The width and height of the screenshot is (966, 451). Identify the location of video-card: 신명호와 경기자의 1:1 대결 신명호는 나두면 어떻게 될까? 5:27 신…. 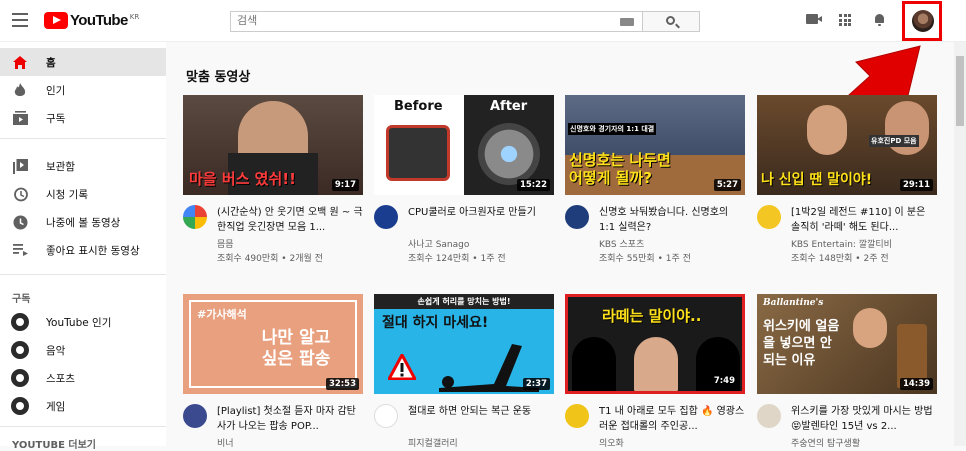
(655, 180).